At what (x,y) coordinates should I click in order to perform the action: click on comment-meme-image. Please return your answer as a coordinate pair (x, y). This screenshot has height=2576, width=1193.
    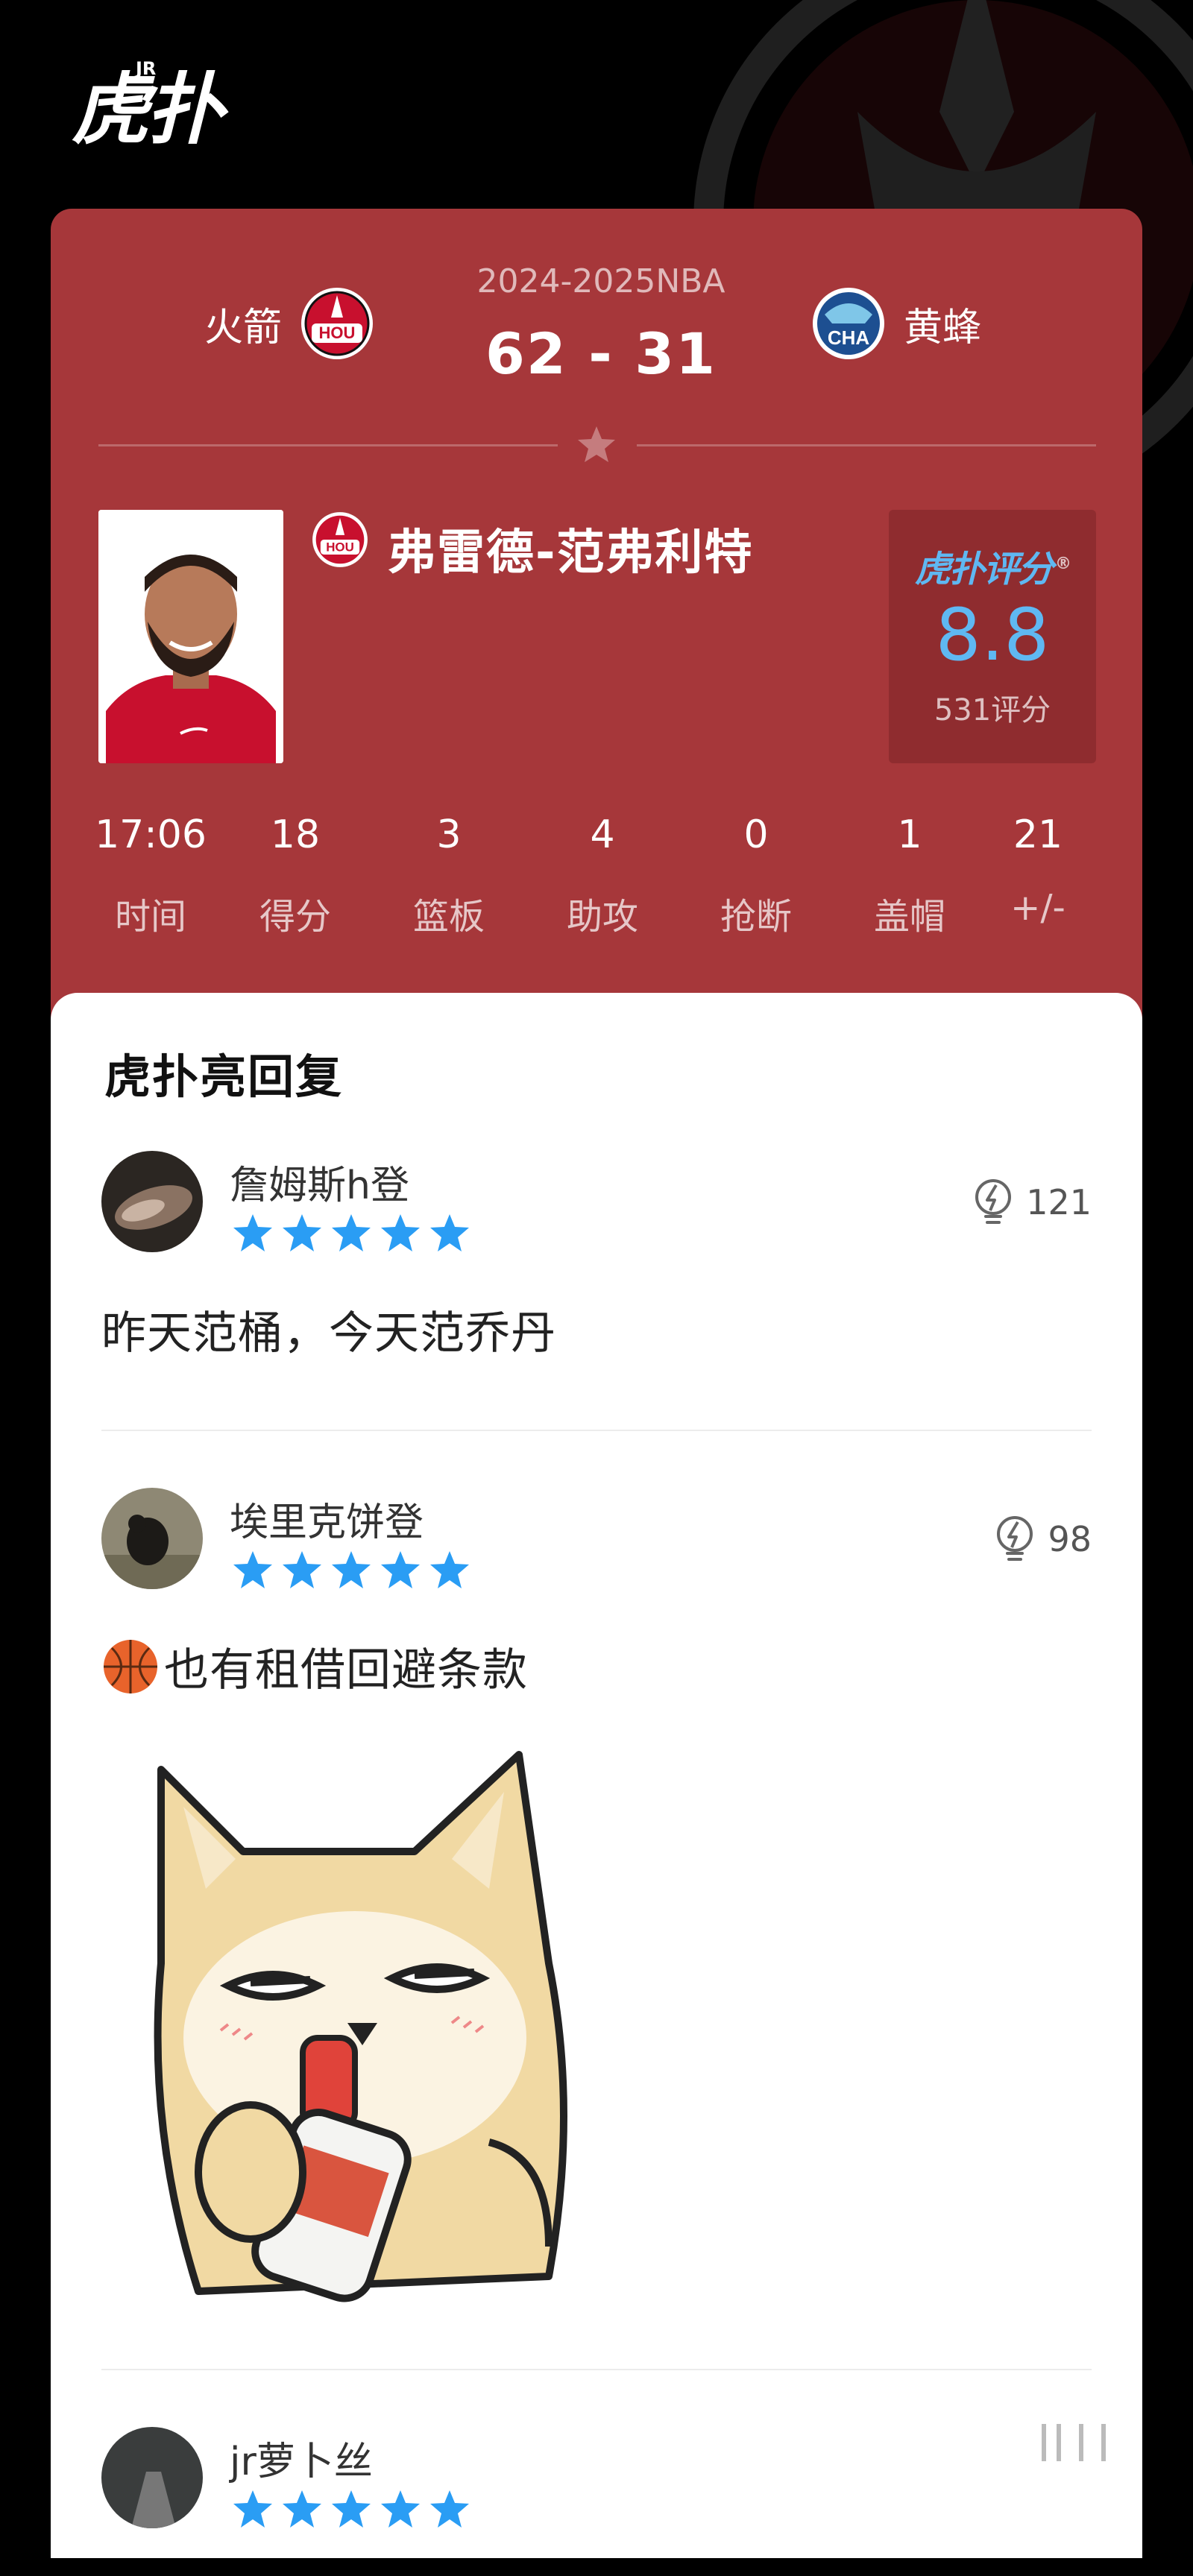
    Looking at the image, I should click on (384, 2021).